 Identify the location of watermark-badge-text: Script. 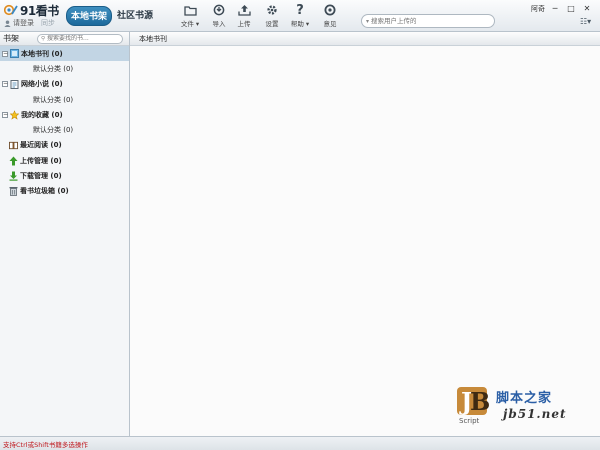
(469, 421).